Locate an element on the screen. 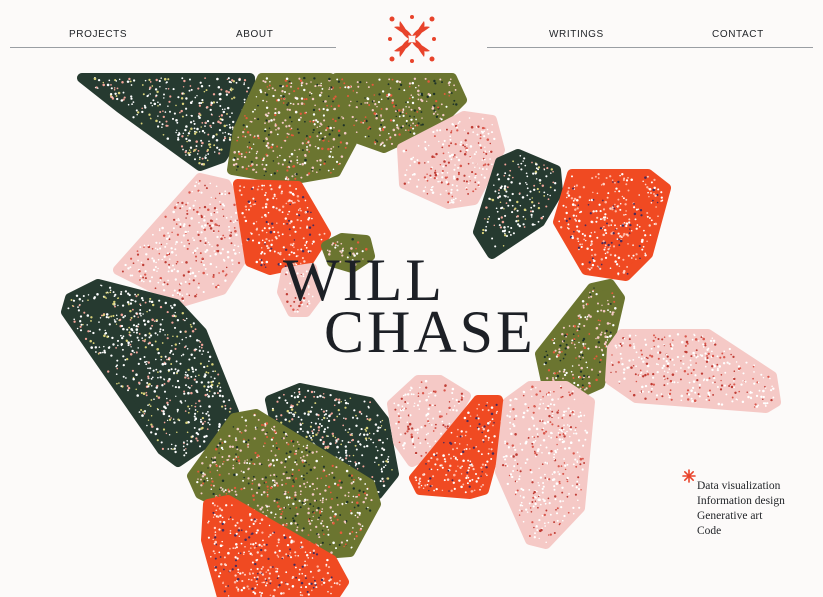  service-item: Information design is located at coordinates (741, 501).